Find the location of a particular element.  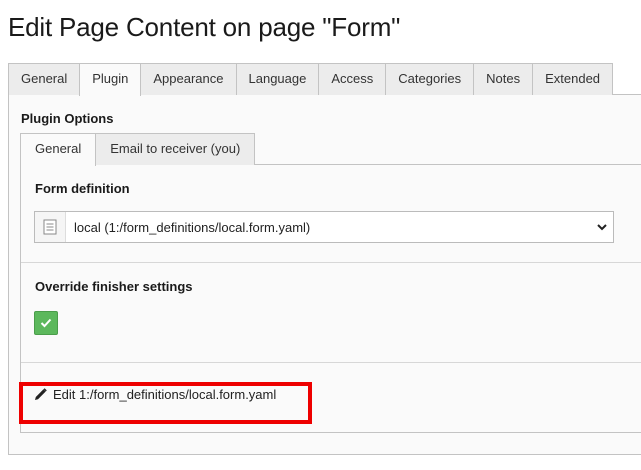

tab-extended: Extended is located at coordinates (573, 79).